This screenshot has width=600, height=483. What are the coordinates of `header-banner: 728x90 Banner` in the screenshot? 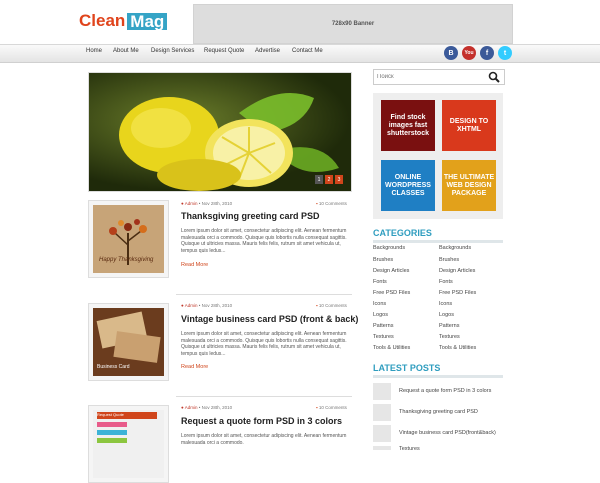 It's located at (353, 24).